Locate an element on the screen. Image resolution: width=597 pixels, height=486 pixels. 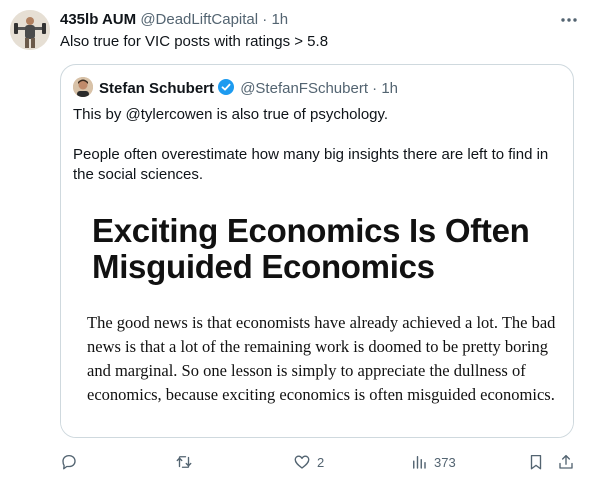
more-options-icon is located at coordinates (569, 20).